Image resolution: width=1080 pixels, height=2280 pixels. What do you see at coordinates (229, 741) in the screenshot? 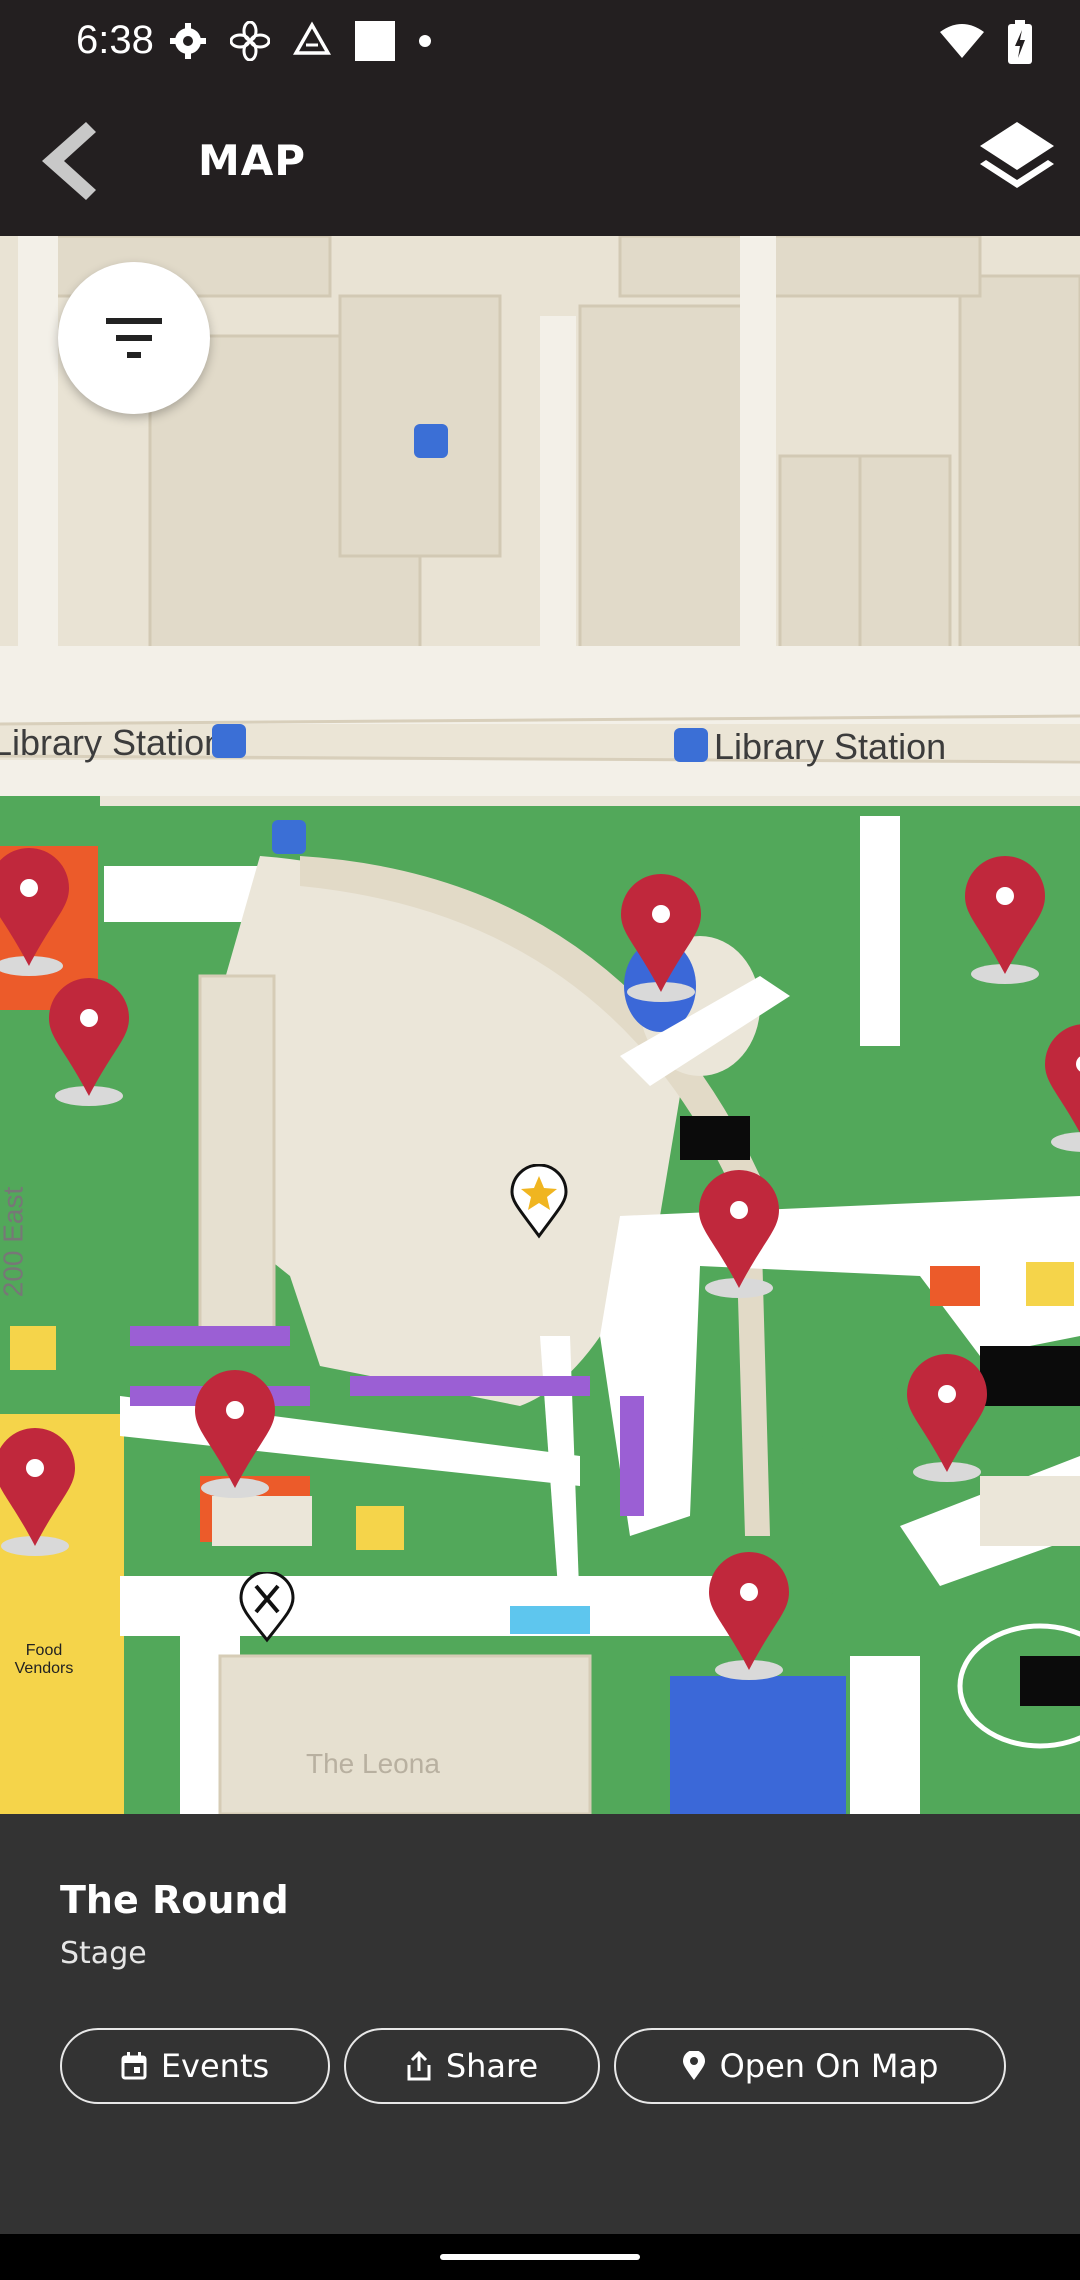
I see `train-station-icon-west` at bounding box center [229, 741].